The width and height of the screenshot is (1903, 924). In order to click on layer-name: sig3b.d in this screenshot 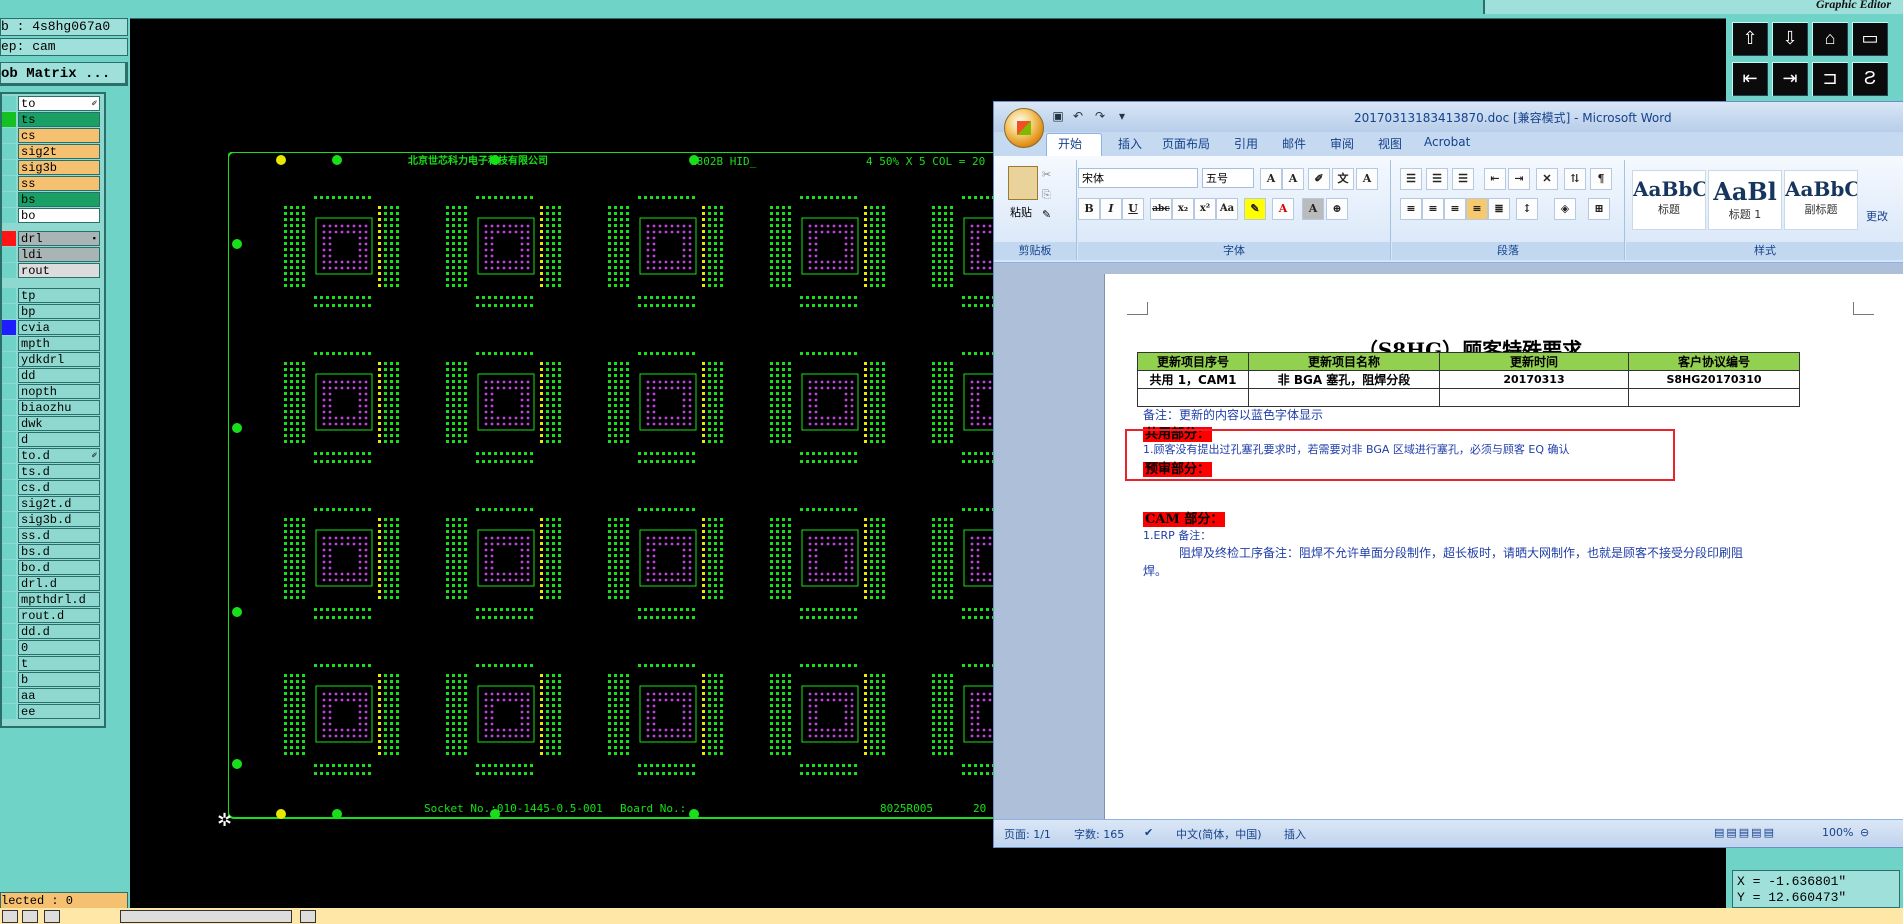, I will do `click(59, 519)`.